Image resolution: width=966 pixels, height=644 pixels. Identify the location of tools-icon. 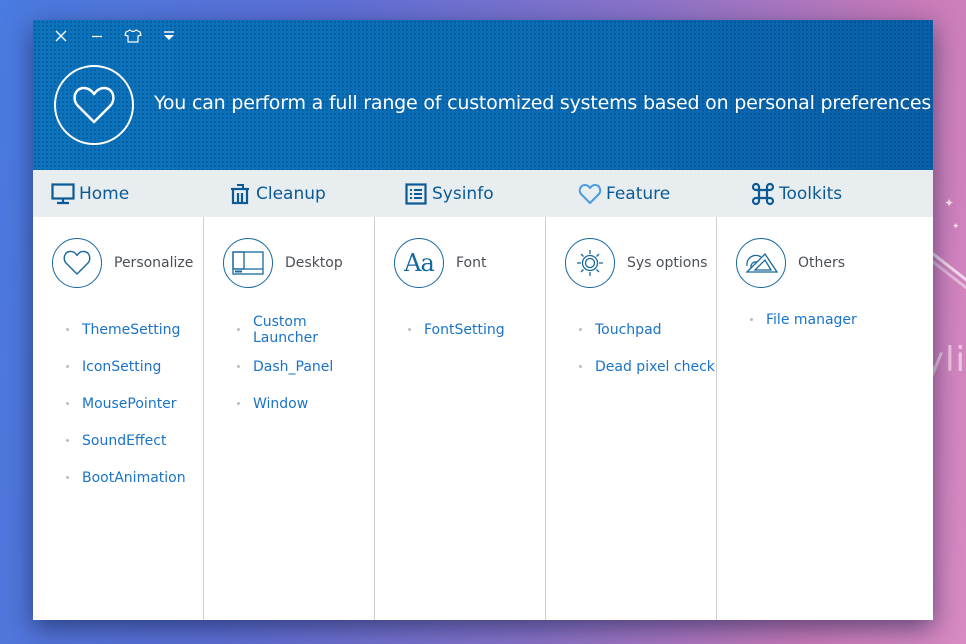
(762, 262).